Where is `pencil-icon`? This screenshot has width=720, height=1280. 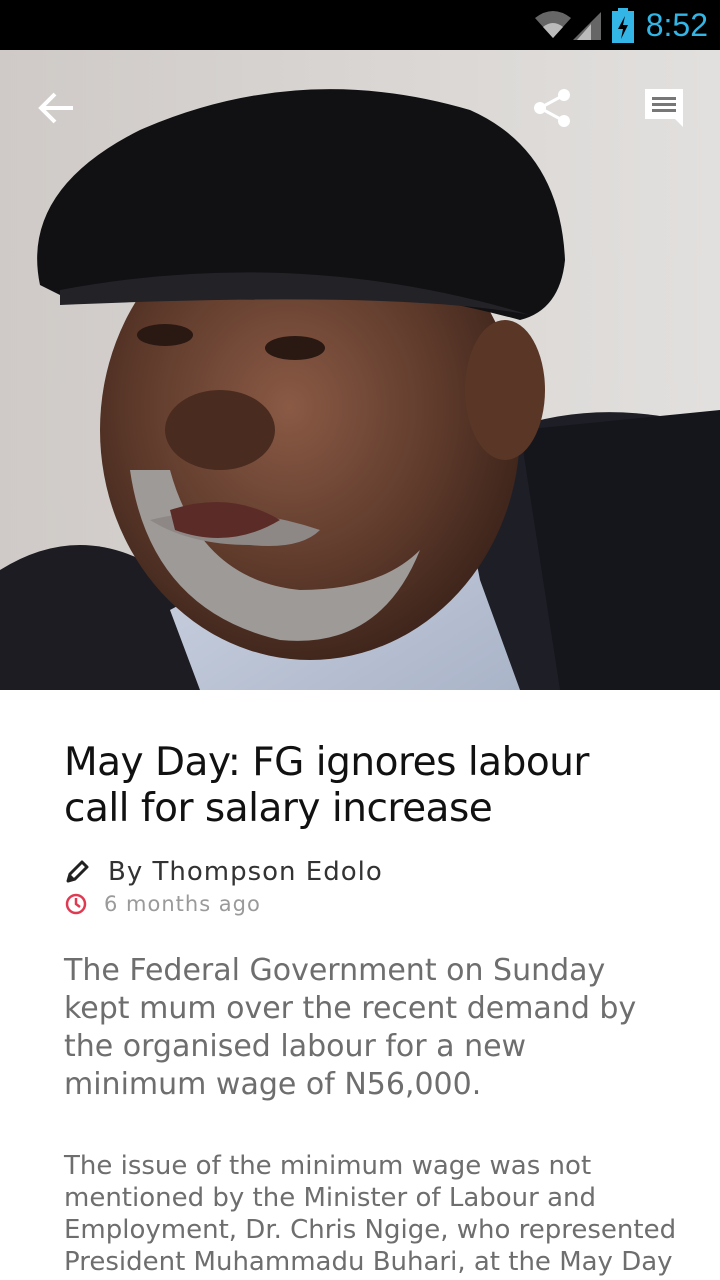 pencil-icon is located at coordinates (77, 871).